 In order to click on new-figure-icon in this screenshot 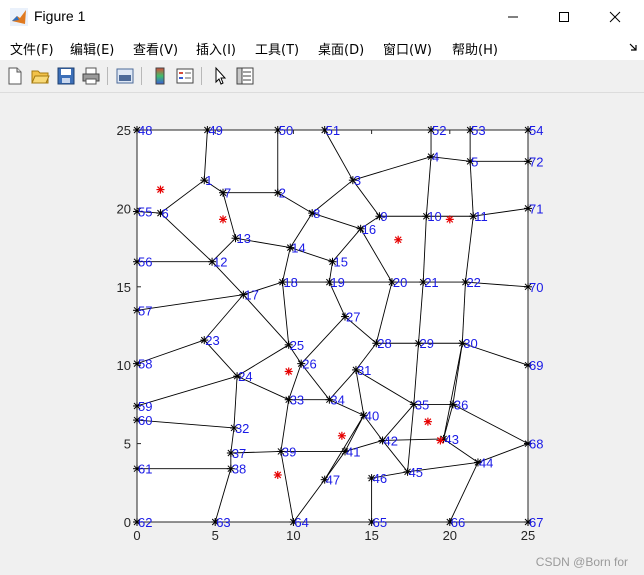, I will do `click(15, 76)`.